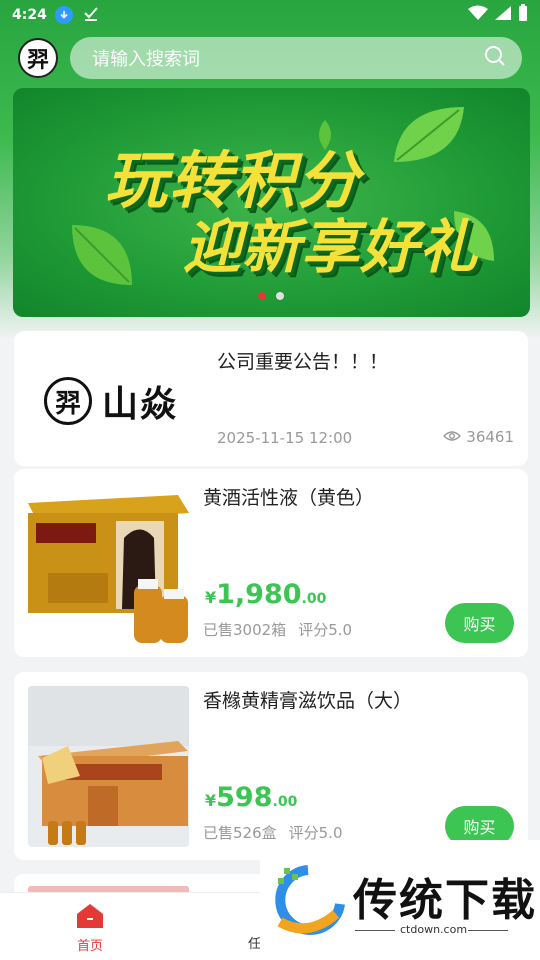 Image resolution: width=540 pixels, height=960 pixels. Describe the element at coordinates (503, 15) in the screenshot. I see `signal-icon` at that location.